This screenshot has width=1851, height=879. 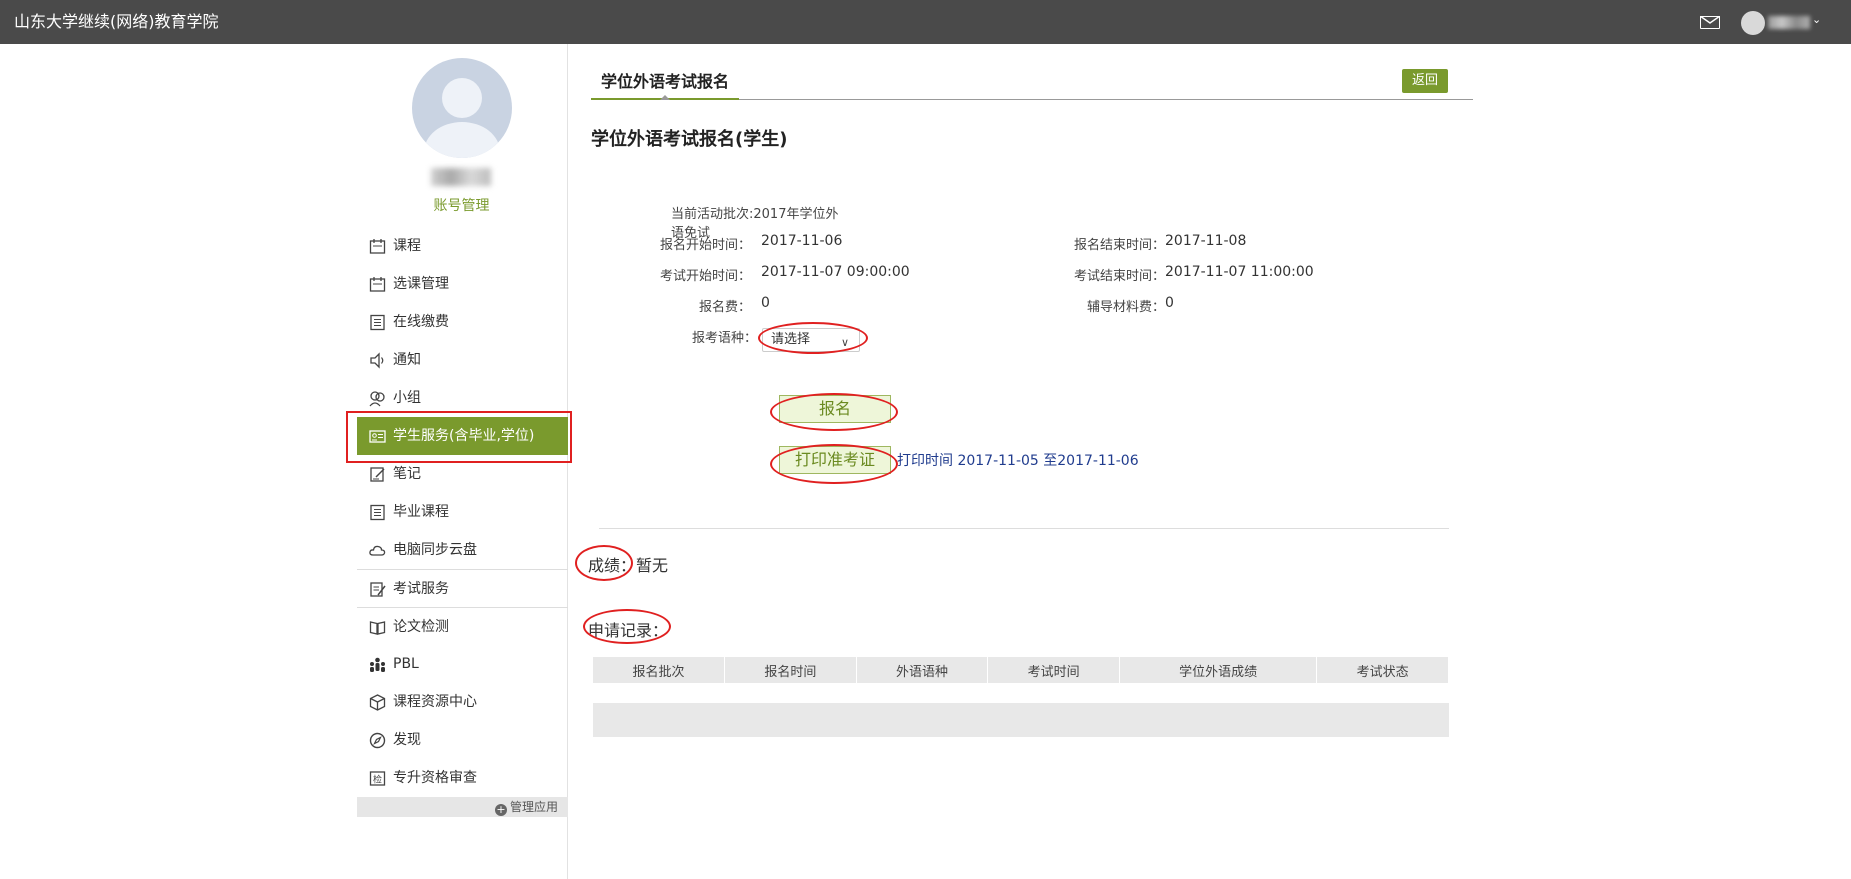 What do you see at coordinates (1239, 272) in the screenshot?
I see `exam-end-value: 2017-11-07 11:00:00` at bounding box center [1239, 272].